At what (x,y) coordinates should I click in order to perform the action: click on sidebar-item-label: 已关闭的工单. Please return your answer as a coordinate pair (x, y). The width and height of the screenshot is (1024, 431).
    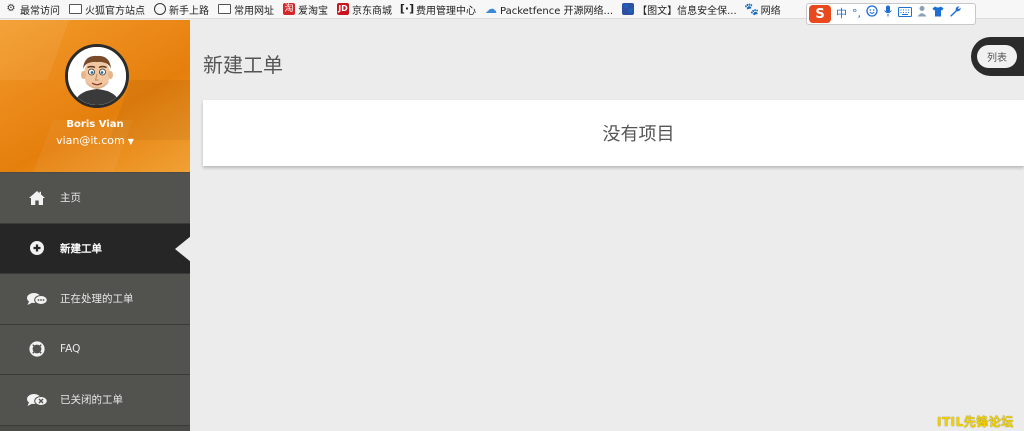
    Looking at the image, I should click on (91, 400).